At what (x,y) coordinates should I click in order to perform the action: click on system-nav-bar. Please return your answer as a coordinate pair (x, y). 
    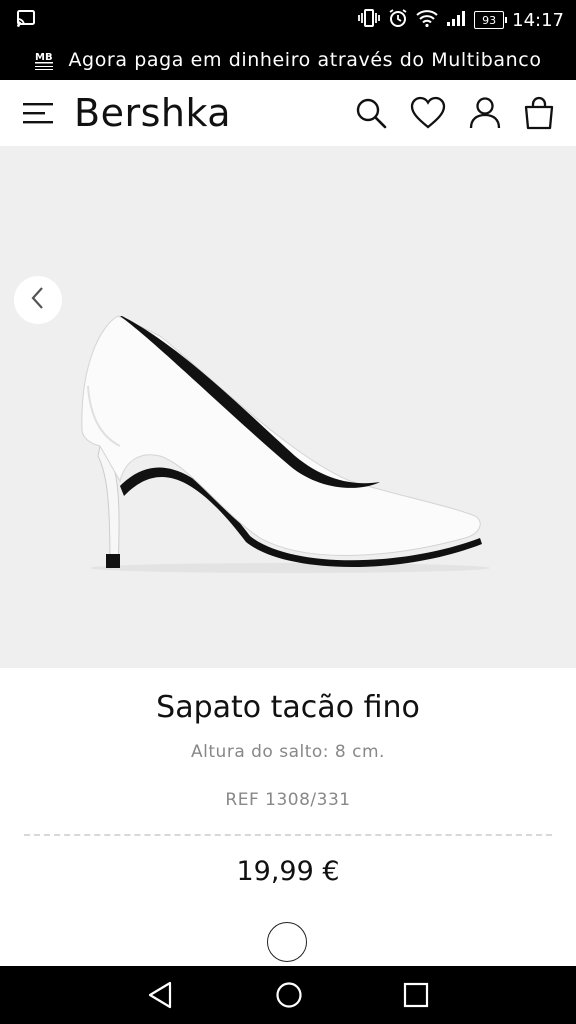
    Looking at the image, I should click on (288, 995).